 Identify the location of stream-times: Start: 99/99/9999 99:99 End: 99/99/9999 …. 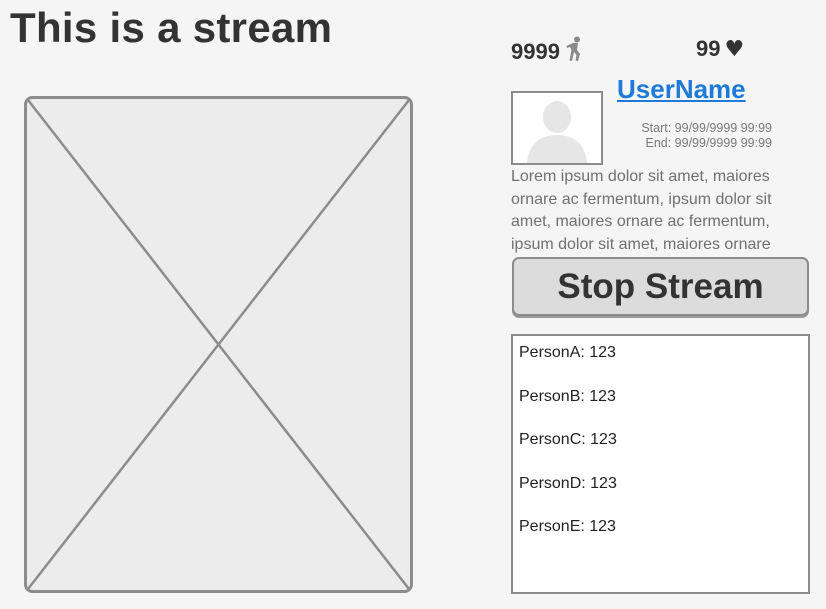
(691, 136).